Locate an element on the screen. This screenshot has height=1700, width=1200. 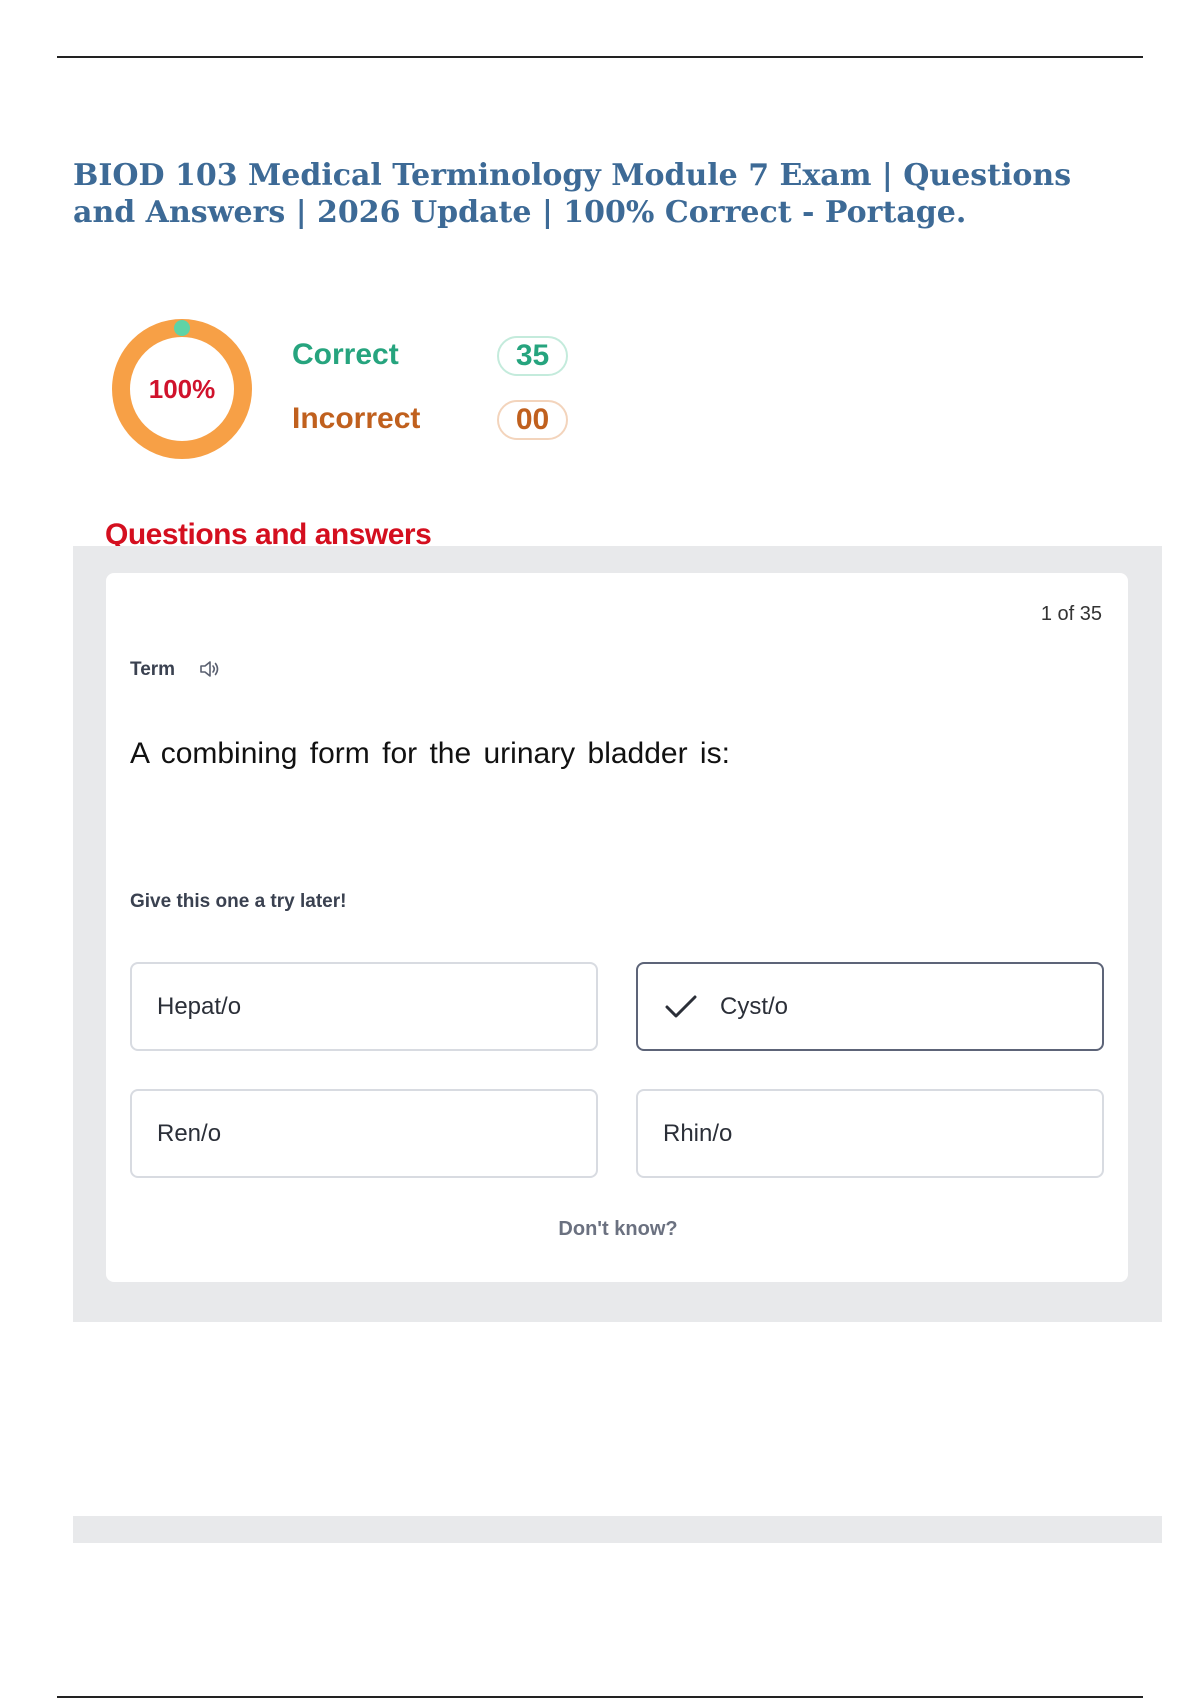
top-rule is located at coordinates (600, 57).